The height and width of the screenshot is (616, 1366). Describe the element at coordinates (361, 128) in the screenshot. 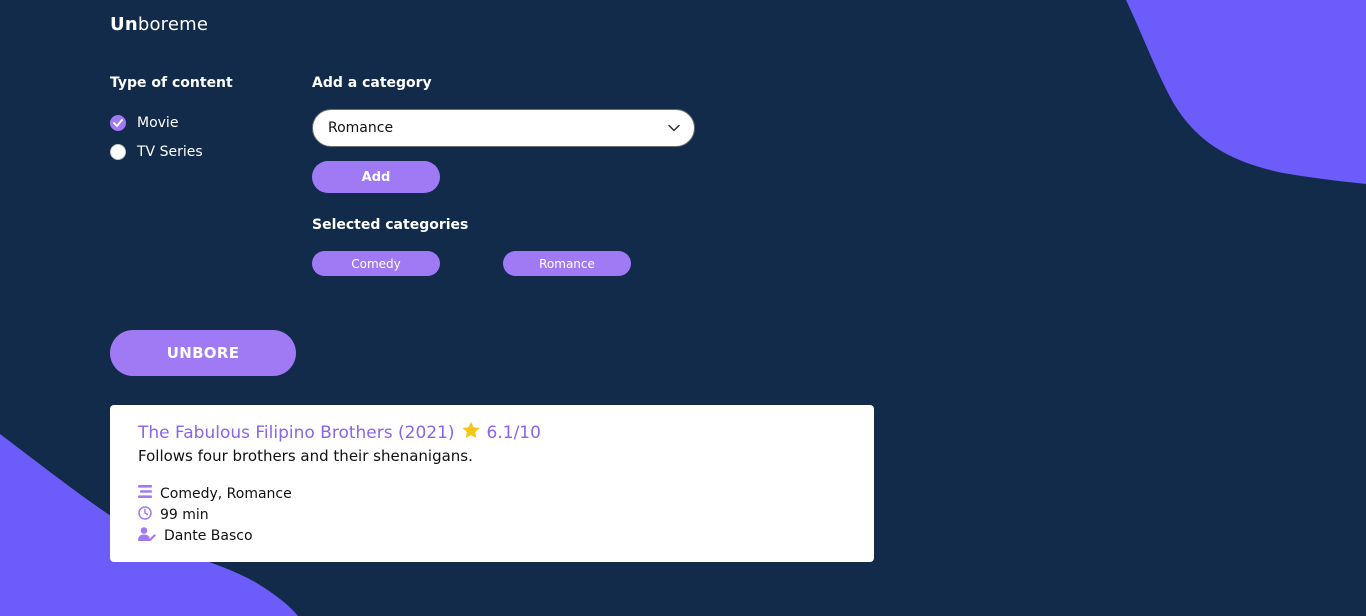

I see `category-select-value: Romance` at that location.